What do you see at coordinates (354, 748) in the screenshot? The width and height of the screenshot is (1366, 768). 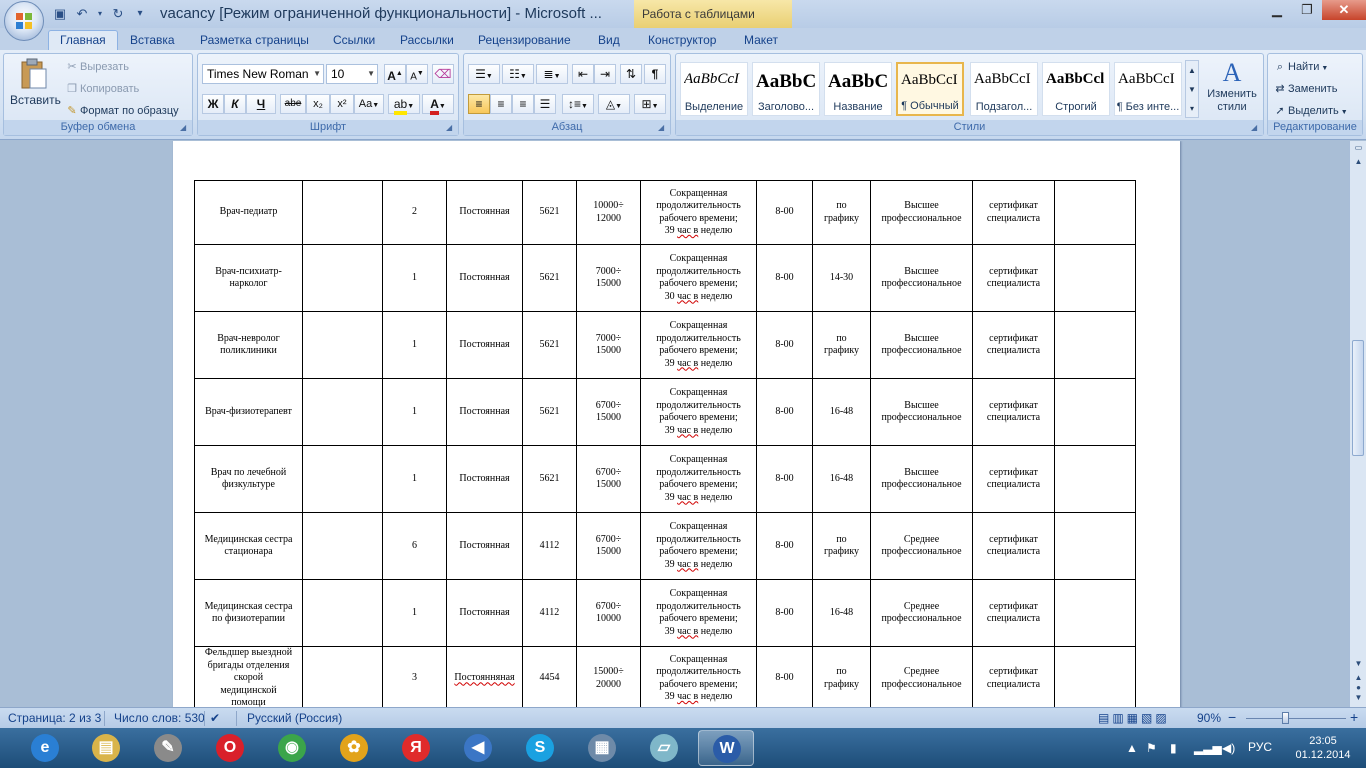 I see `taskbar-app: ✿` at bounding box center [354, 748].